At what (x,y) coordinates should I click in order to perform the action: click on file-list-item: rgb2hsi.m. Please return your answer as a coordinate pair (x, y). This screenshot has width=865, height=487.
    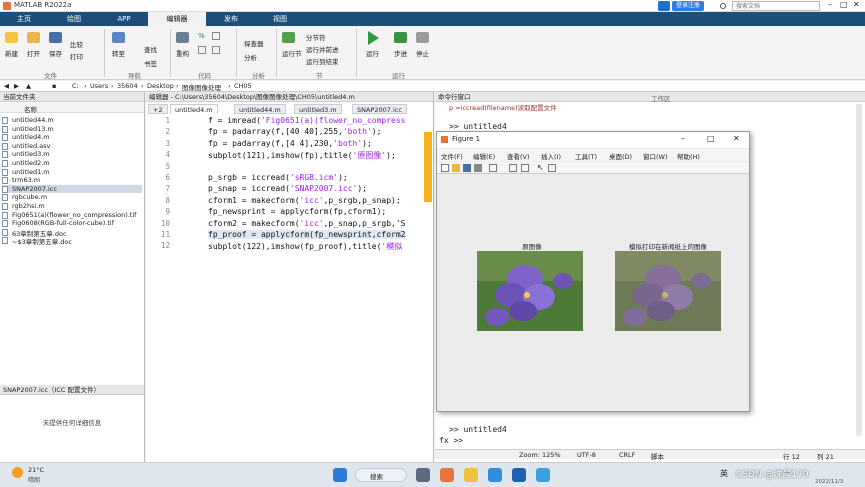
    Looking at the image, I should click on (23, 206).